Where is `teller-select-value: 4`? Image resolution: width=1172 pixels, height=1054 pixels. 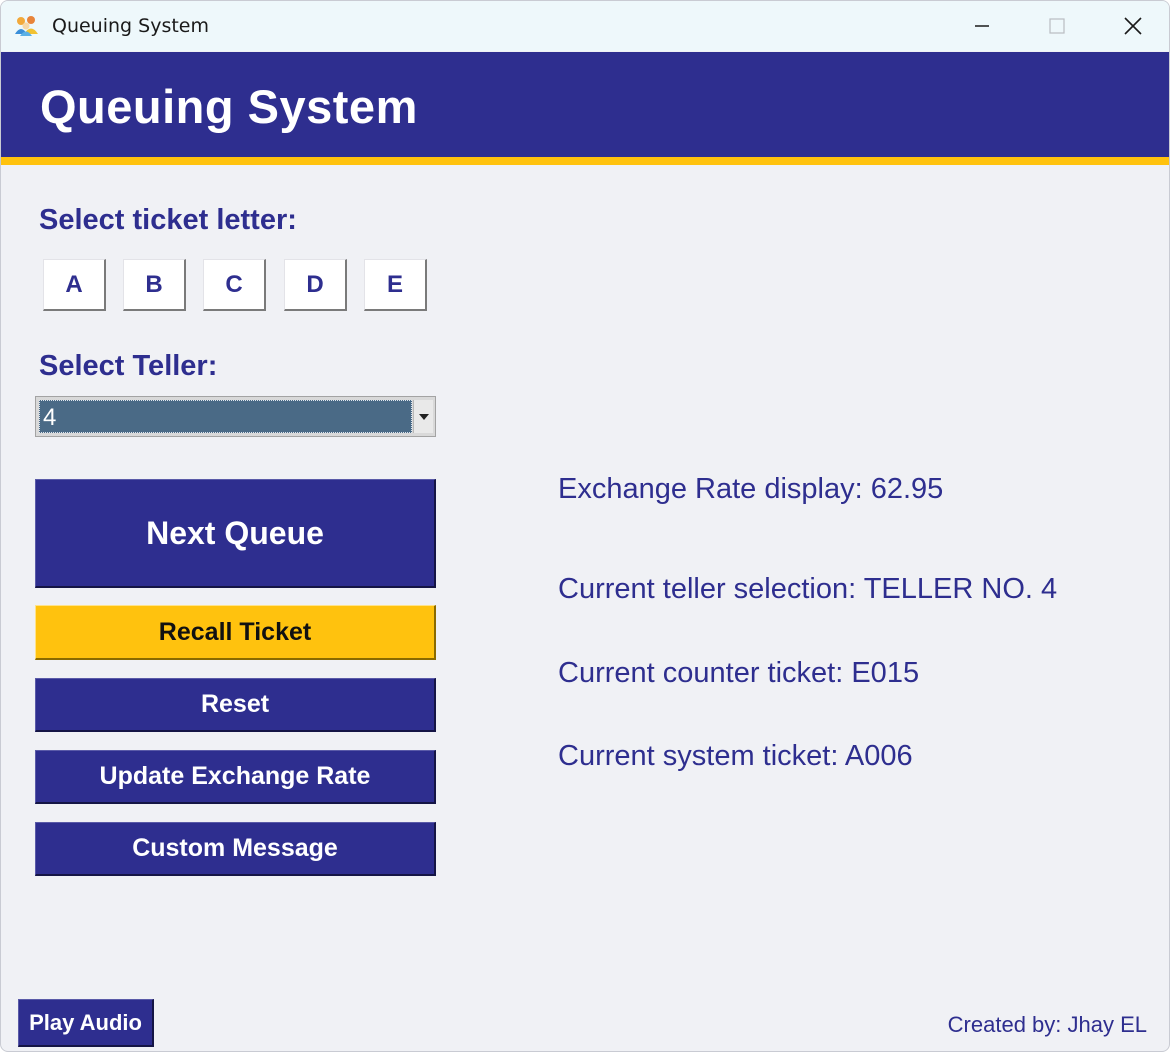 teller-select-value: 4 is located at coordinates (225, 416).